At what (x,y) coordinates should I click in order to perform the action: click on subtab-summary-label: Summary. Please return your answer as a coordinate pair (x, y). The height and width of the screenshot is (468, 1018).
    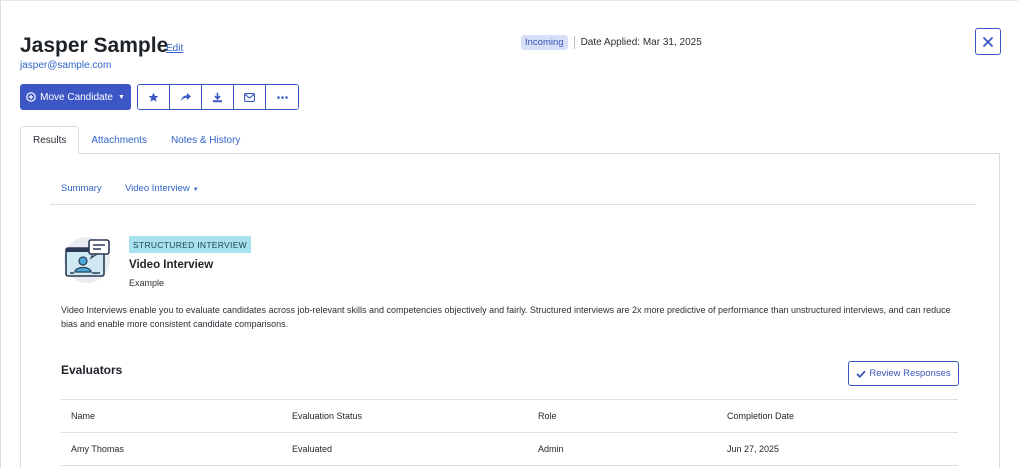
    Looking at the image, I should click on (81, 188).